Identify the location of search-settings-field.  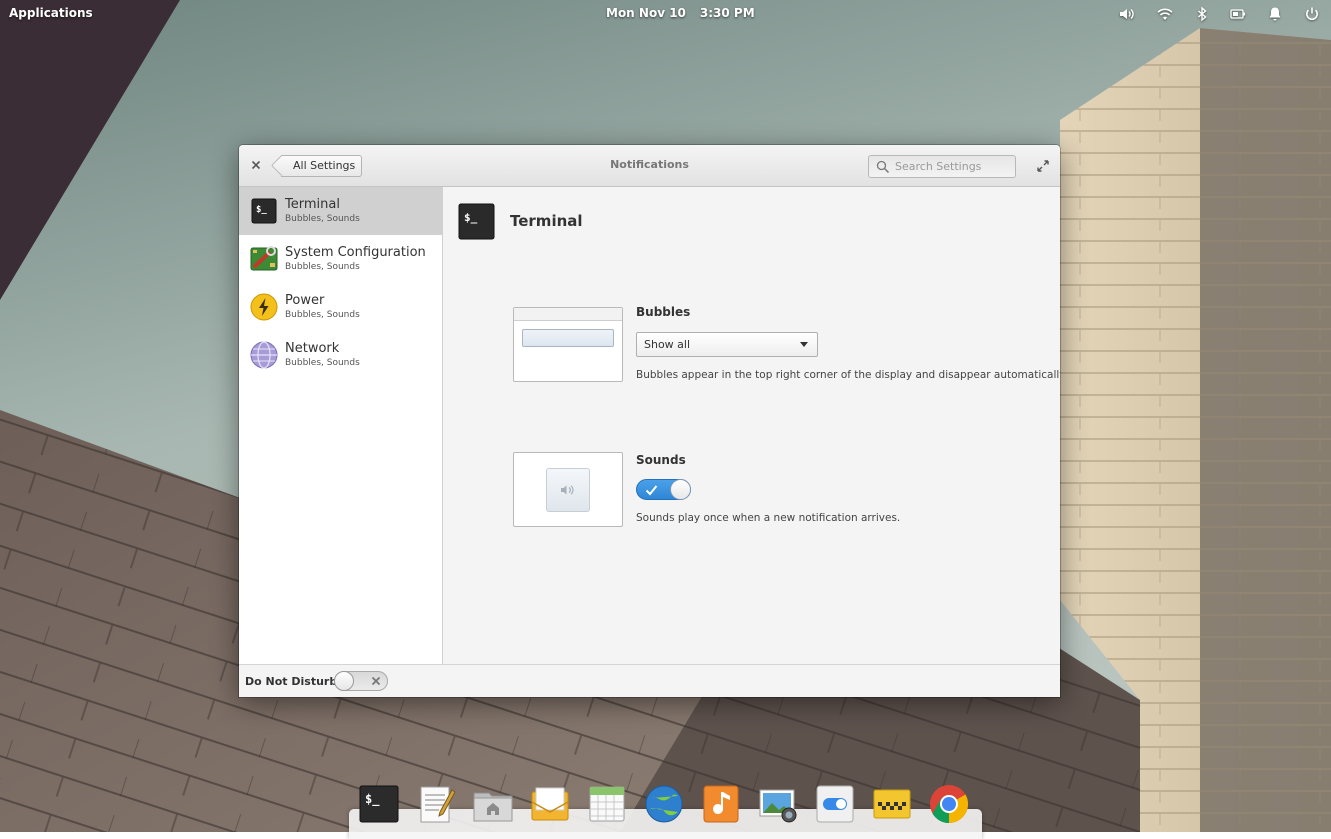
(942, 166).